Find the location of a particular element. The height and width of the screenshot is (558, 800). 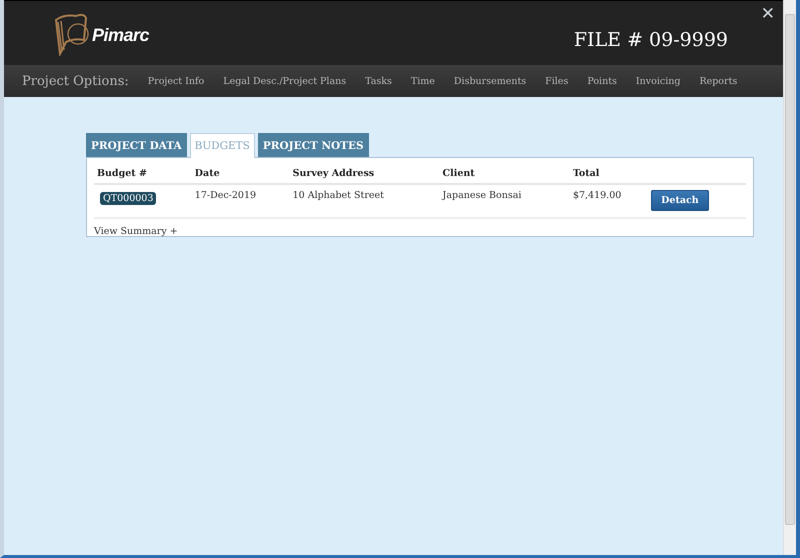

column-header: Date is located at coordinates (241, 174).